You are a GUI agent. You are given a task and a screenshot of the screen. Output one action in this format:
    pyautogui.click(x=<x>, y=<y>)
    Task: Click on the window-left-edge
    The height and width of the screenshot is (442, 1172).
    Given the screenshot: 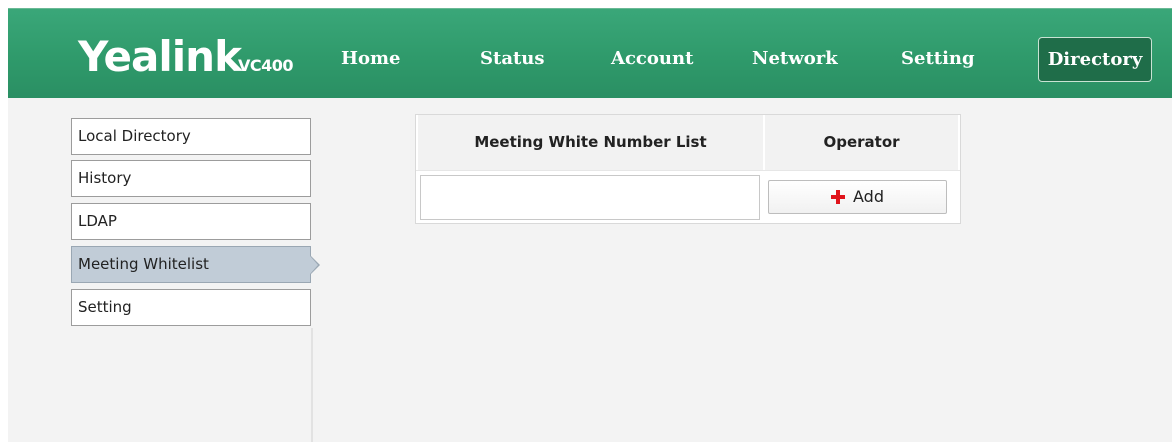 What is the action you would take?
    pyautogui.click(x=4, y=225)
    